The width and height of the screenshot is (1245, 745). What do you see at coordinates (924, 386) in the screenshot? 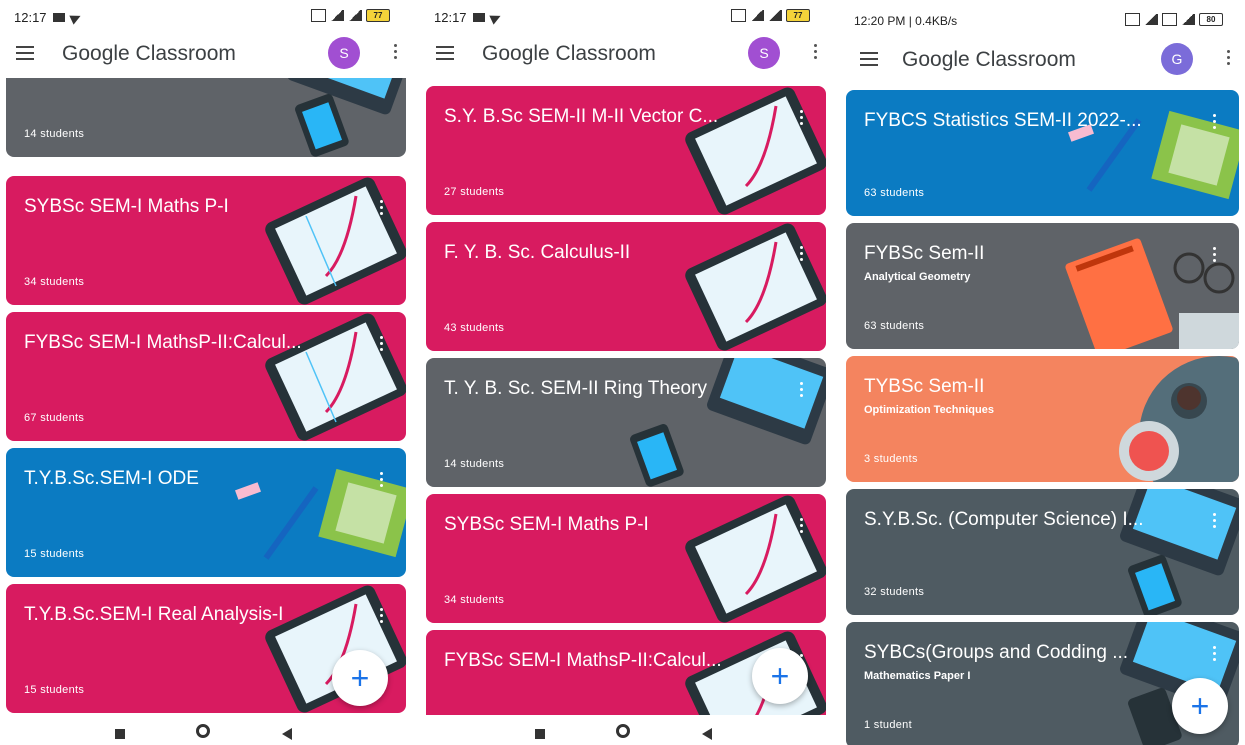
I see `class-name: TYBSc Sem-II` at bounding box center [924, 386].